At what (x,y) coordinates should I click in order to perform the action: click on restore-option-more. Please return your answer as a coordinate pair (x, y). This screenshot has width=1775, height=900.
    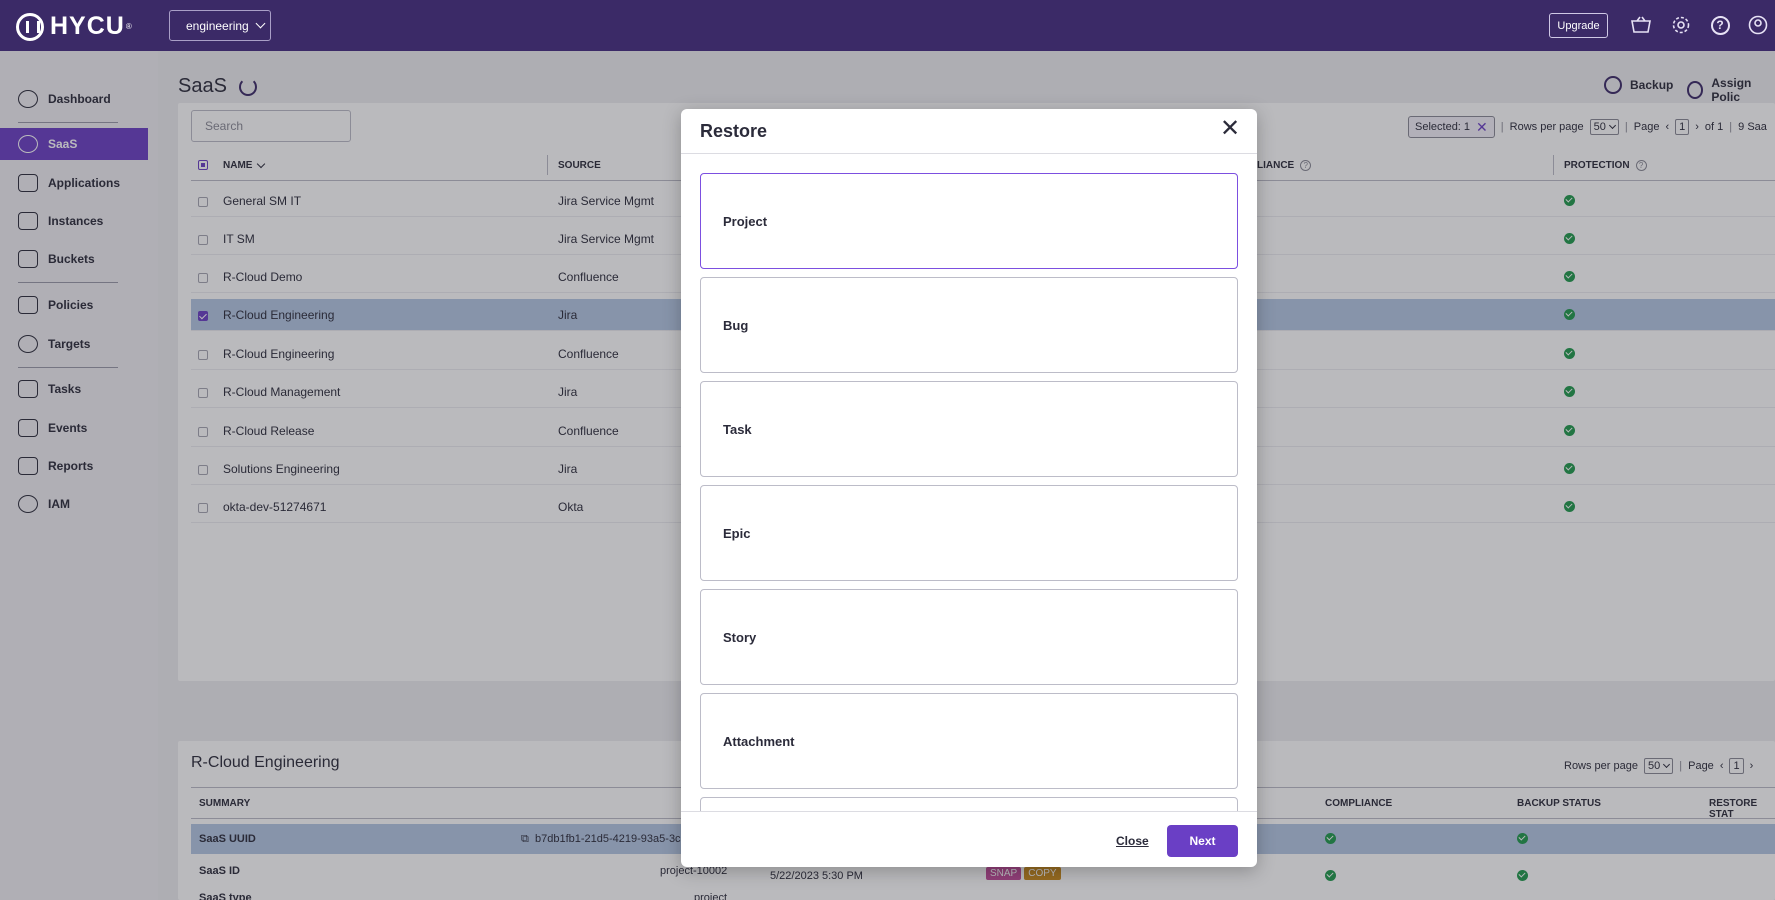
    Looking at the image, I should click on (969, 804).